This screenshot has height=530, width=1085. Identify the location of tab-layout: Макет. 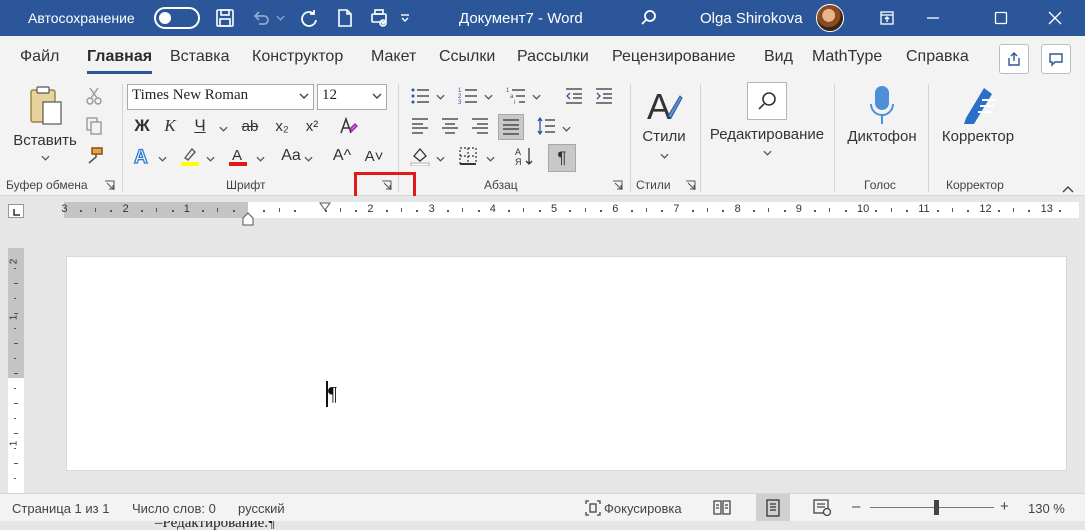
(393, 57).